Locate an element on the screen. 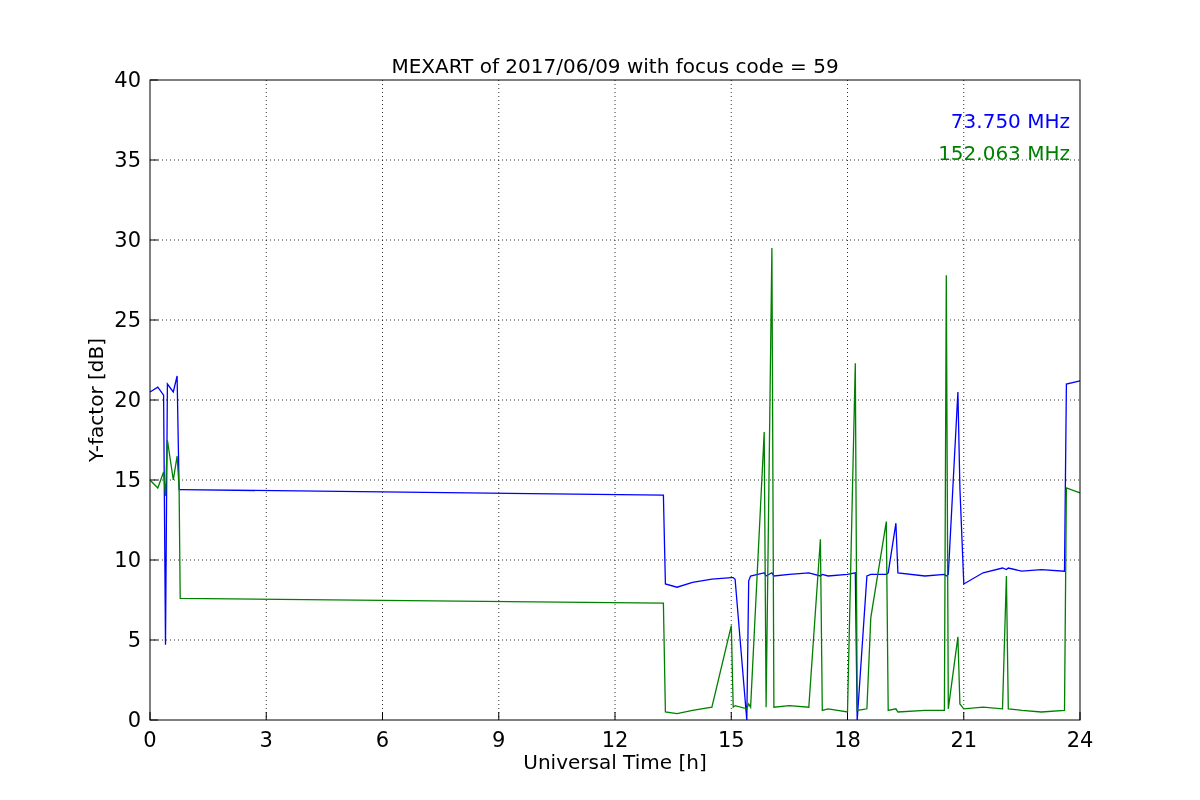  x-tick-label: 18 is located at coordinates (847, 740).